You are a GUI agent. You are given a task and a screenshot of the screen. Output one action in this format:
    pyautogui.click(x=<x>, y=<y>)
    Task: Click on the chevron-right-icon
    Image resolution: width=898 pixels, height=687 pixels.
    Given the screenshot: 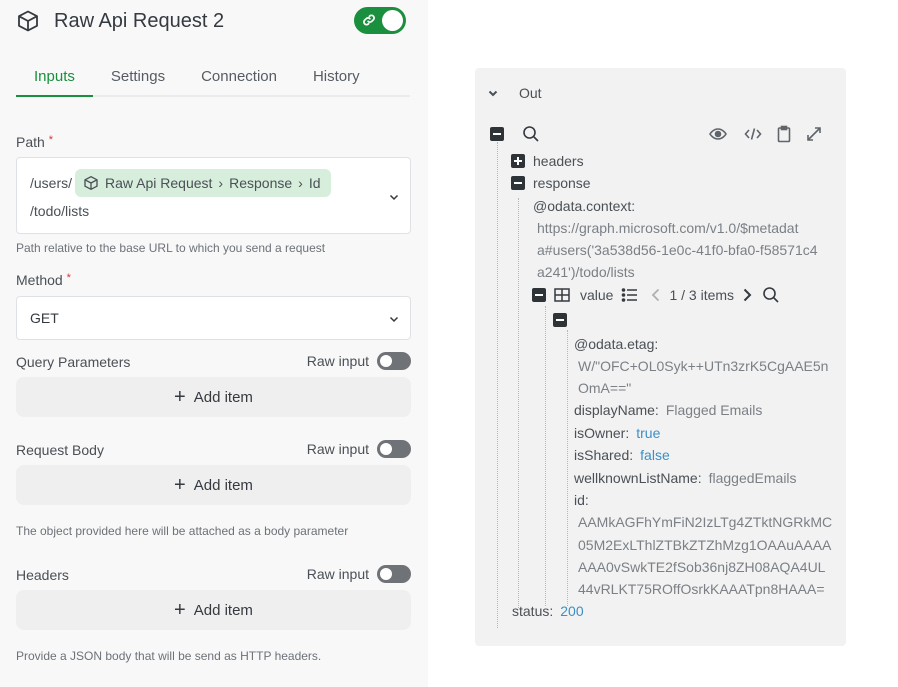 What is the action you would take?
    pyautogui.click(x=747, y=295)
    